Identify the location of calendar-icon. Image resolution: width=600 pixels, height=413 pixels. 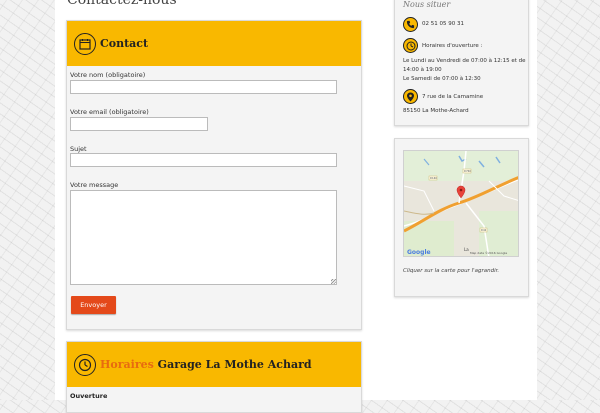
(85, 43).